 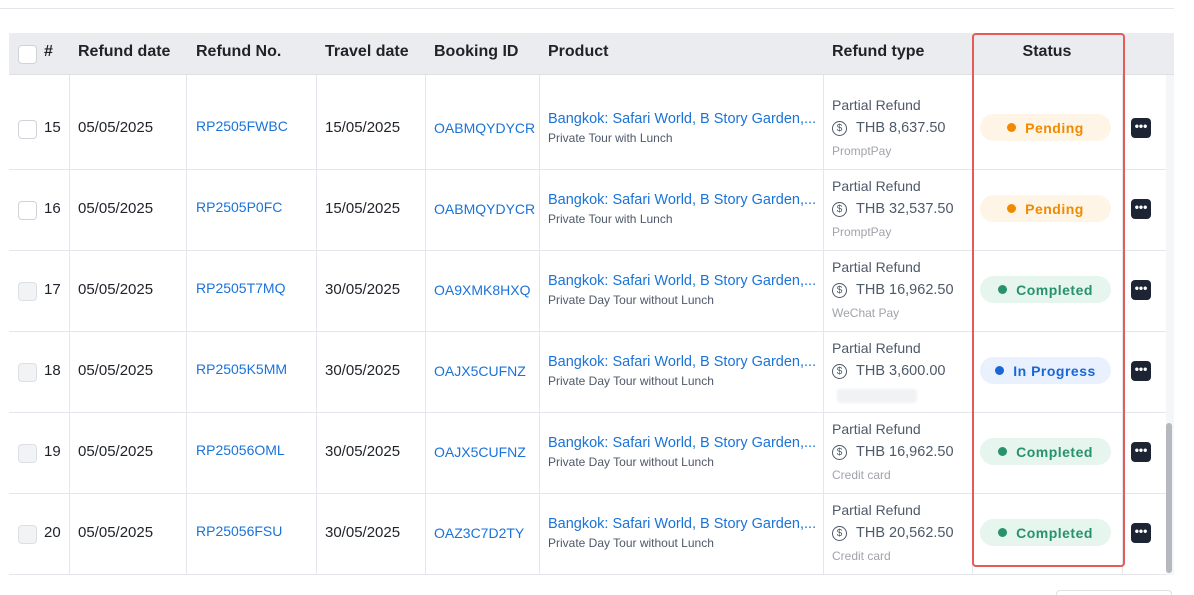 What do you see at coordinates (367, 53) in the screenshot?
I see `column-header-travel-date: Travel date` at bounding box center [367, 53].